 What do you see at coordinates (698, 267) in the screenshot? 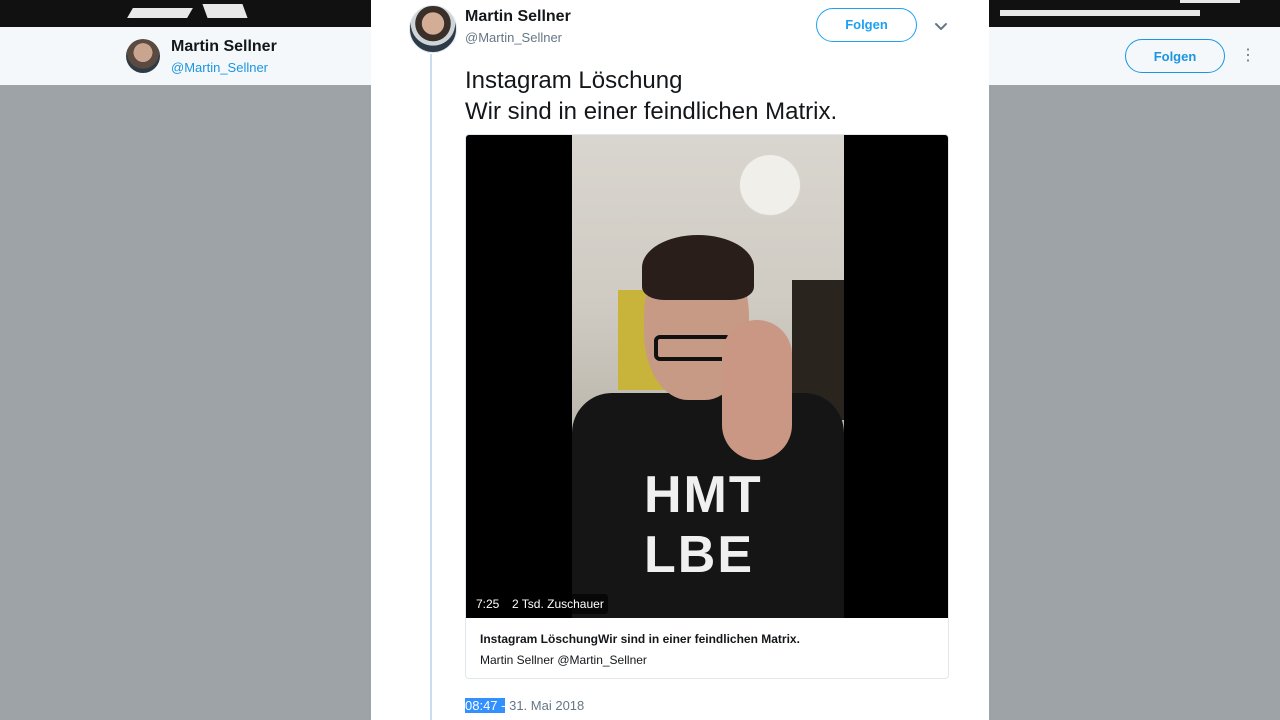
I see `person-hair` at bounding box center [698, 267].